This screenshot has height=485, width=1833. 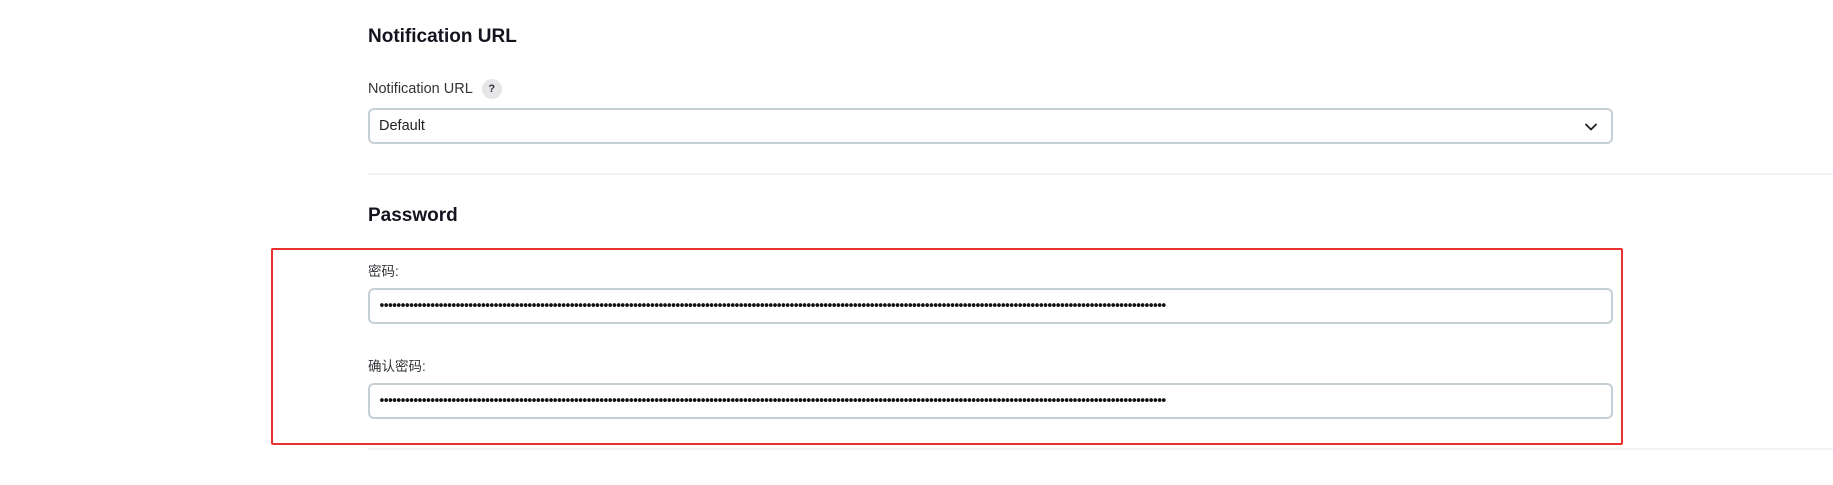 What do you see at coordinates (990, 401) in the screenshot?
I see `confirm-password-input` at bounding box center [990, 401].